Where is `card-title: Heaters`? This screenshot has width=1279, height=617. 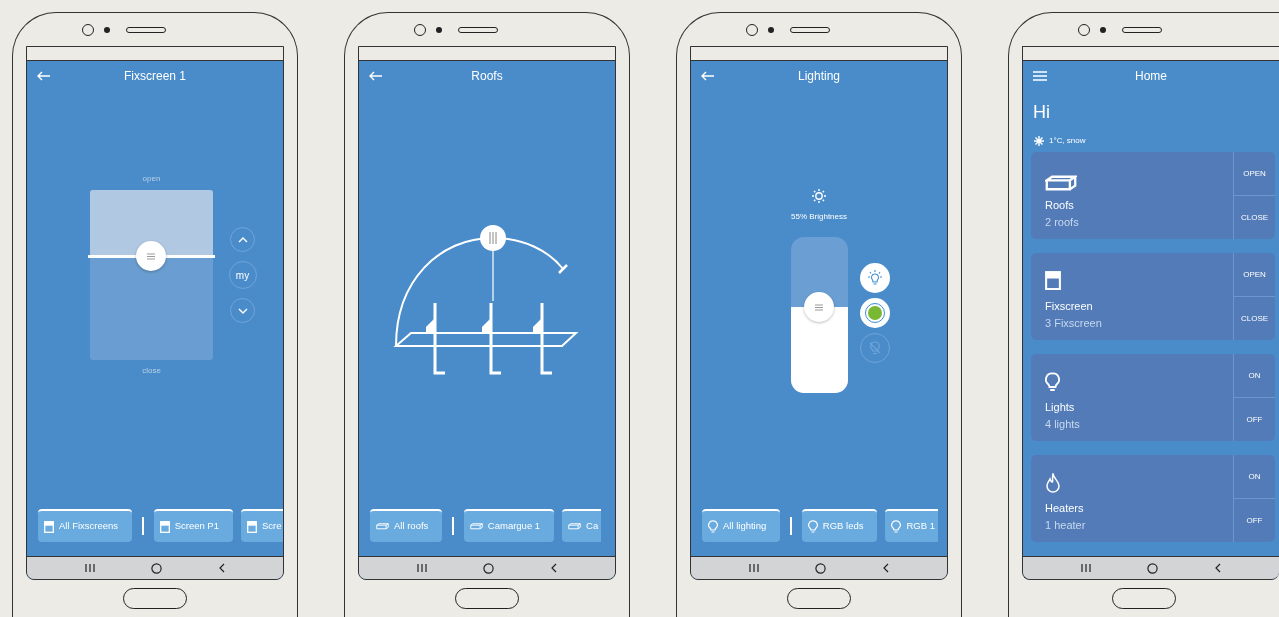
card-title: Heaters is located at coordinates (1065, 508).